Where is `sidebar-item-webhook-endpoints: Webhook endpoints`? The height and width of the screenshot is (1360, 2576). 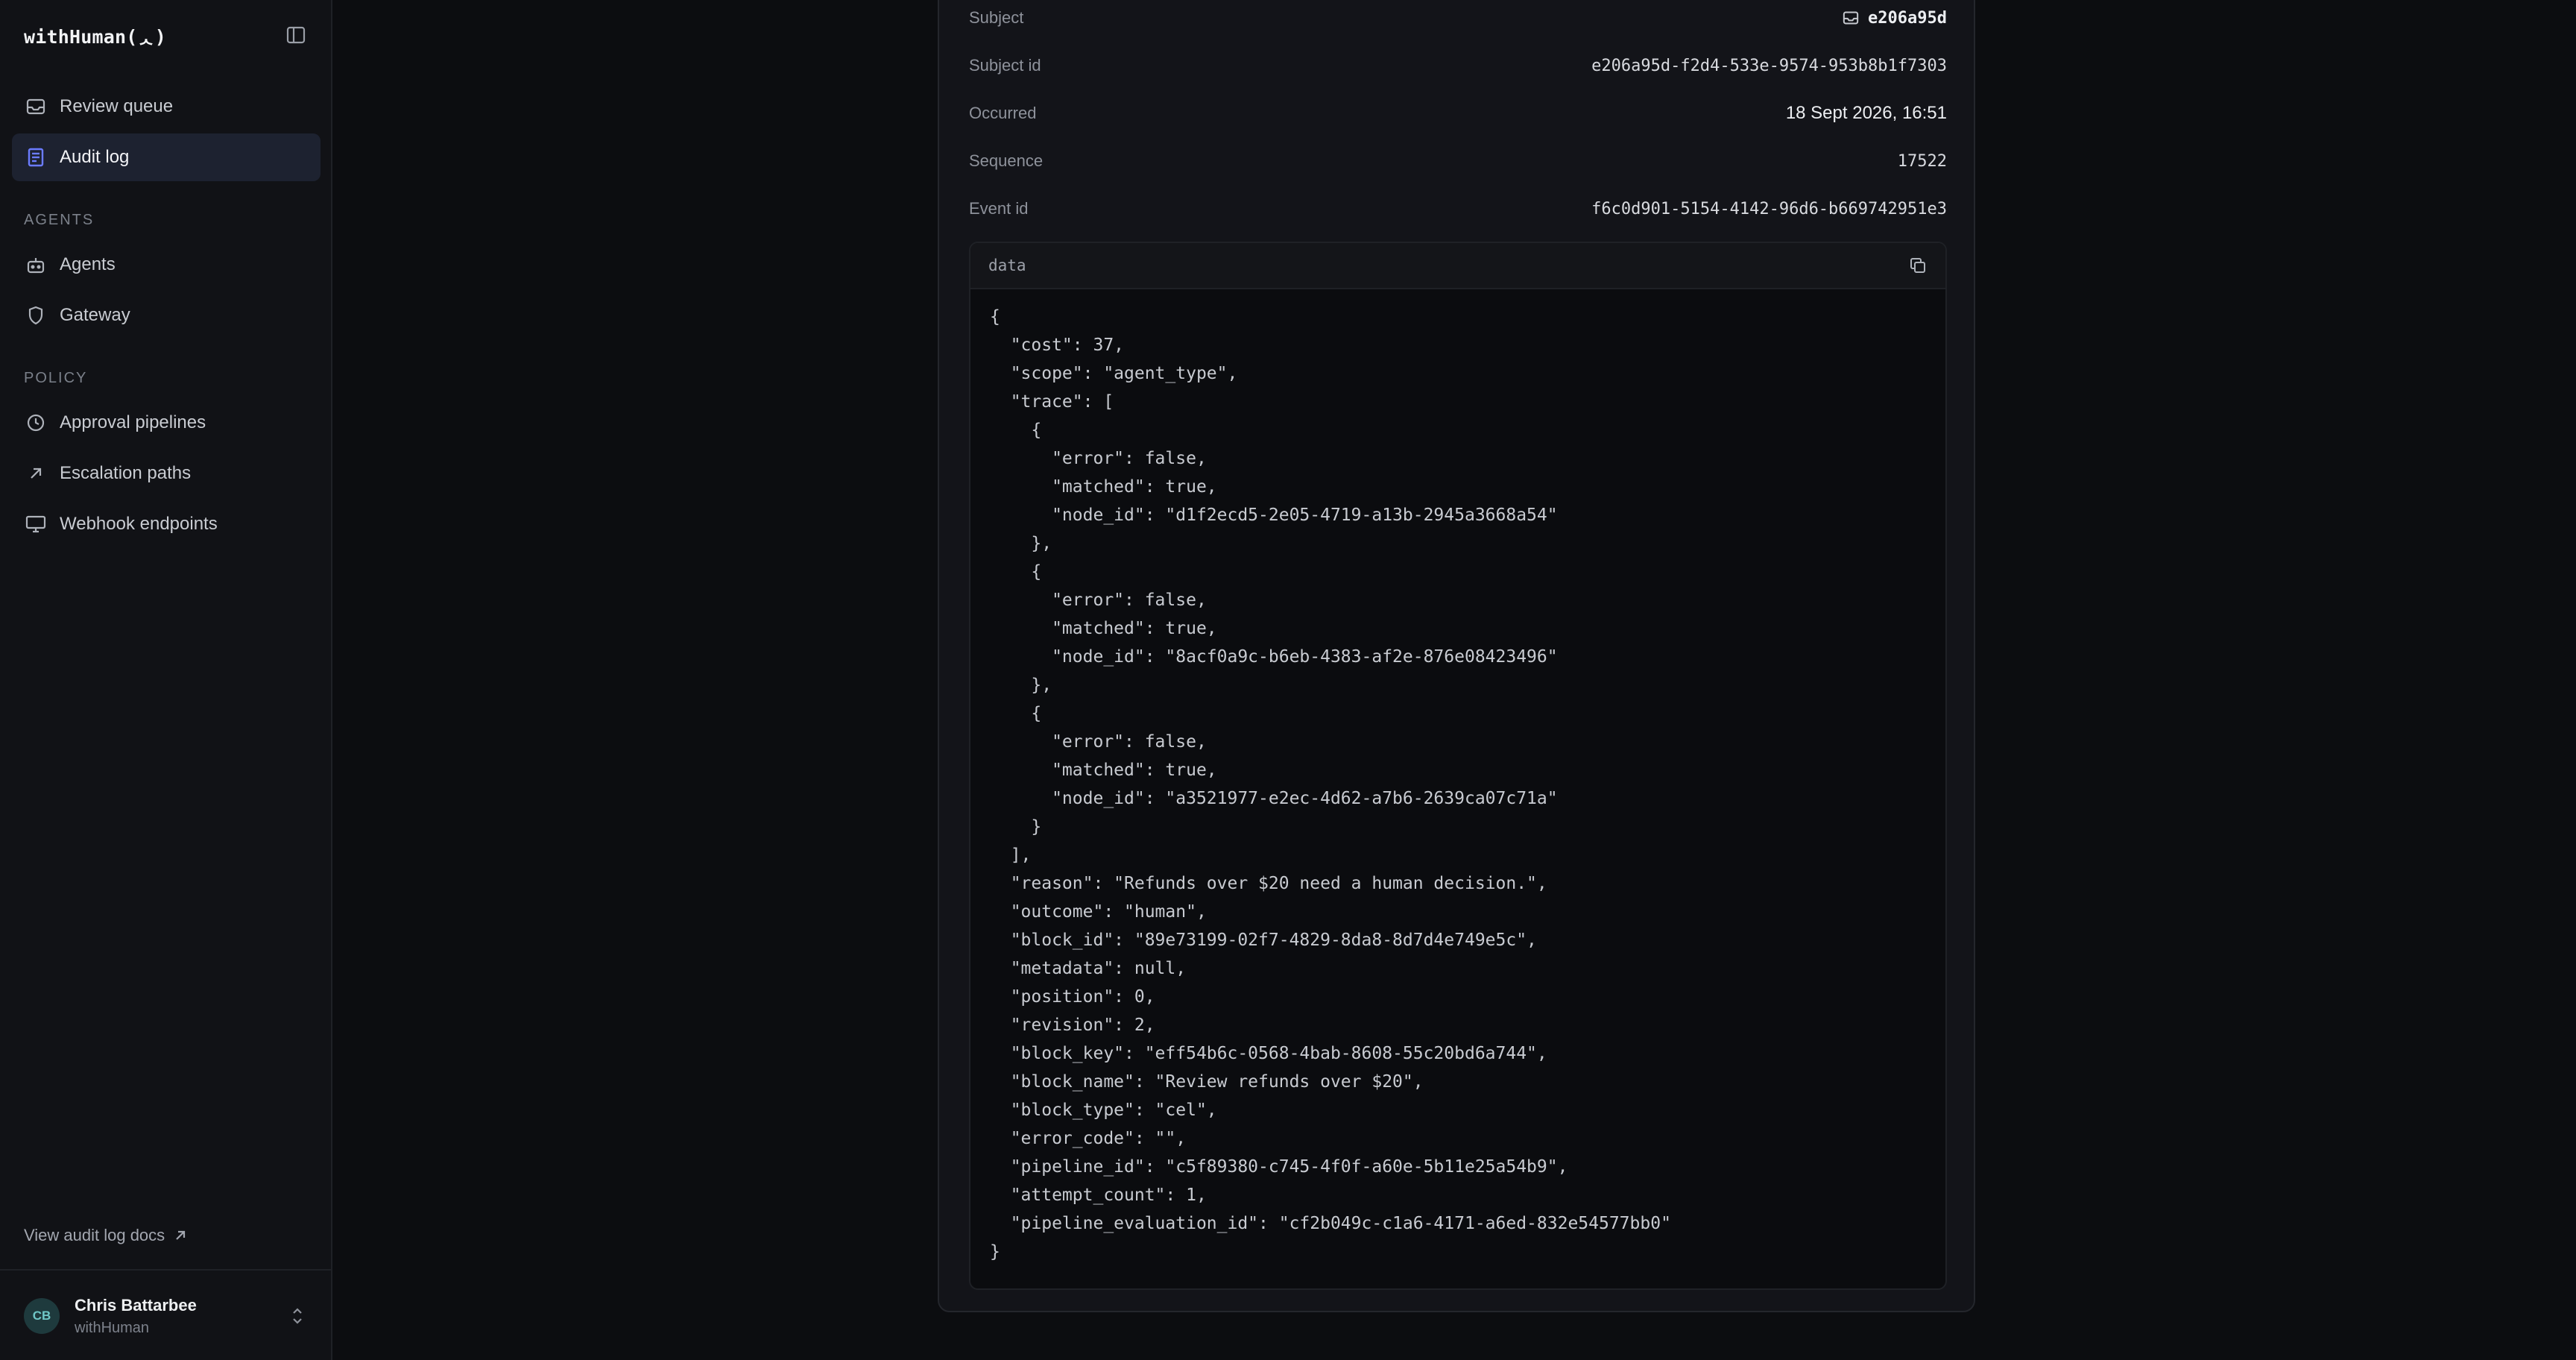 sidebar-item-webhook-endpoints: Webhook endpoints is located at coordinates (166, 524).